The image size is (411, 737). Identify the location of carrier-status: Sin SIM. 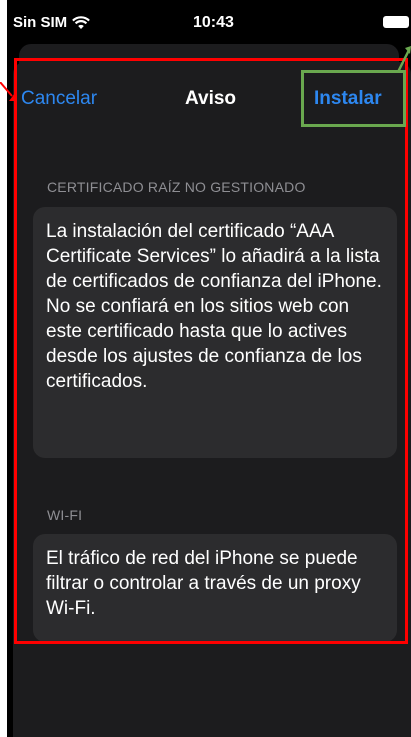
(52, 22).